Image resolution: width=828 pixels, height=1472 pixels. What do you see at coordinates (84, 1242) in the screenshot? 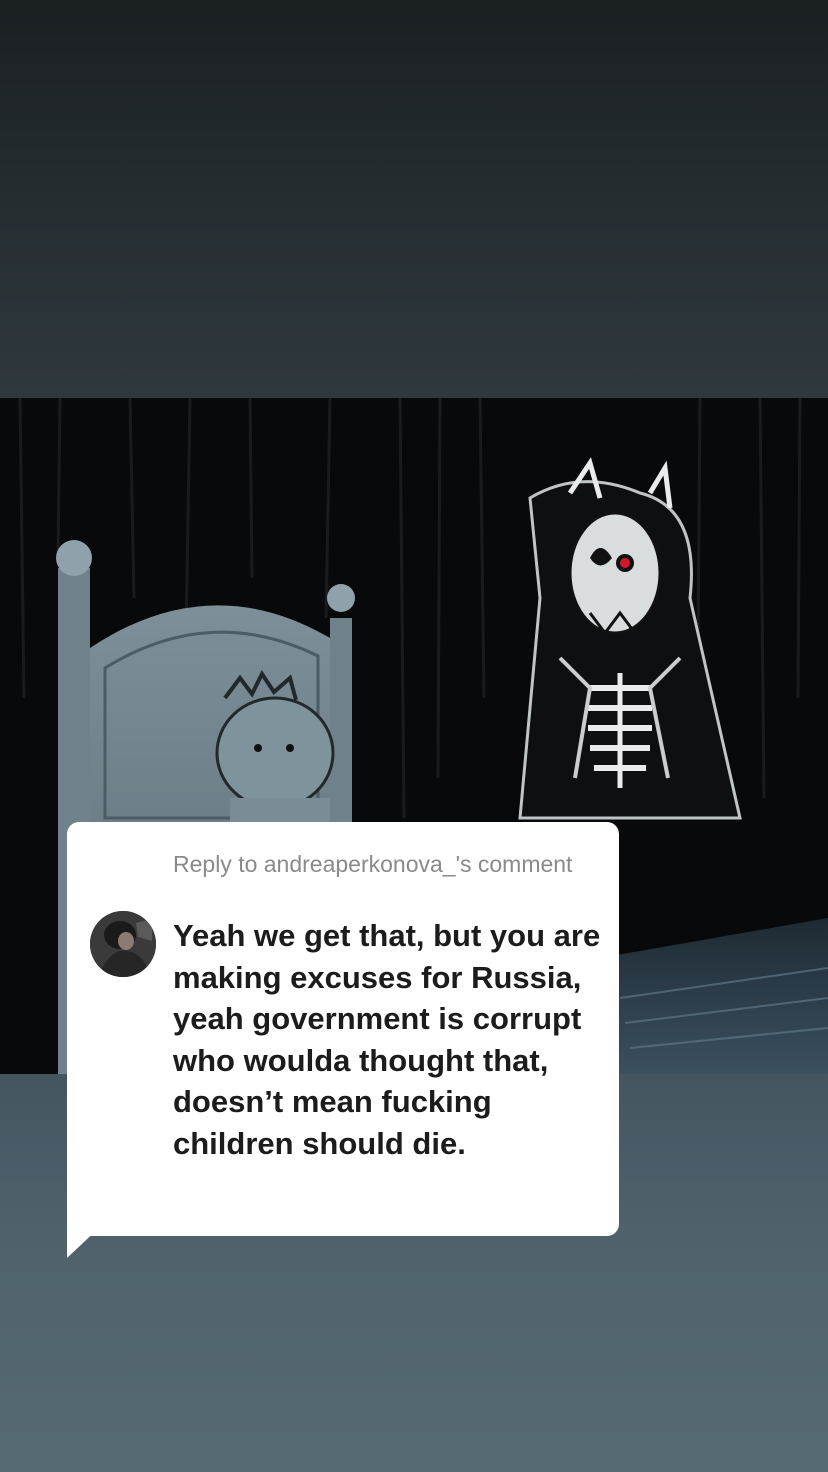
I see `bubble-tail` at bounding box center [84, 1242].